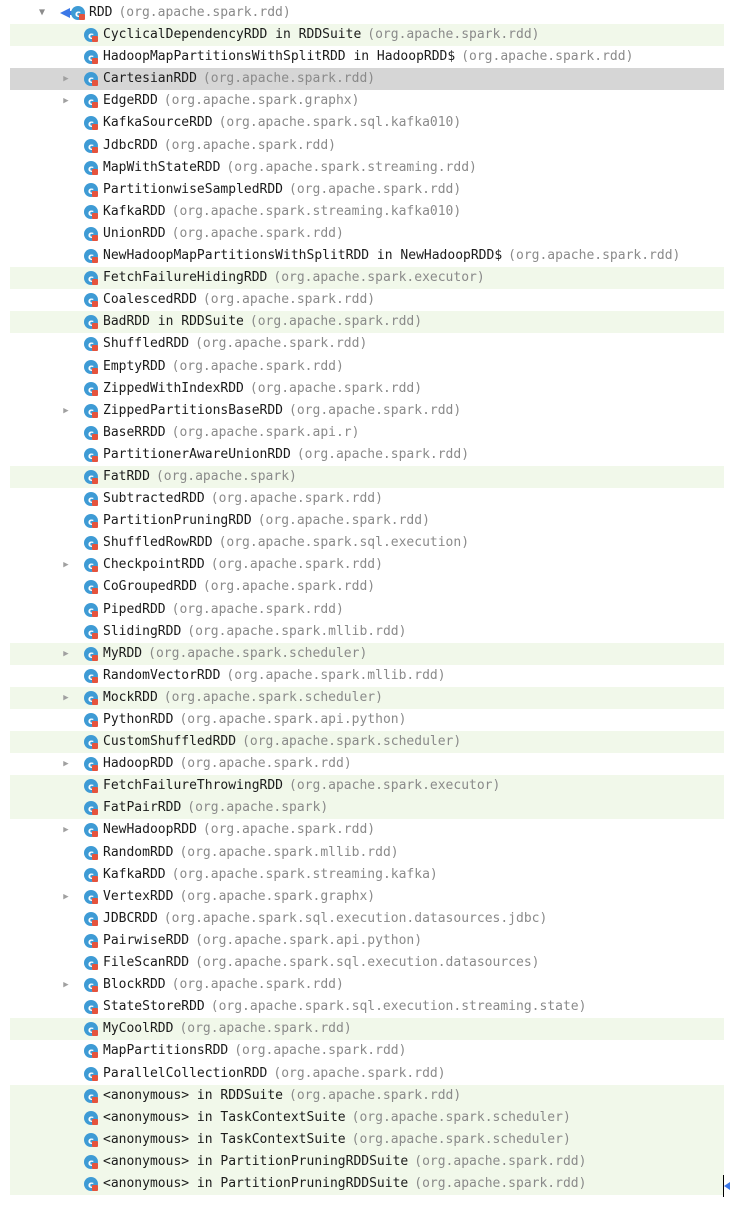 This screenshot has width=730, height=1208. I want to click on tree-row: c UnionRDD (org.apache.spark.rdd), so click(367, 234).